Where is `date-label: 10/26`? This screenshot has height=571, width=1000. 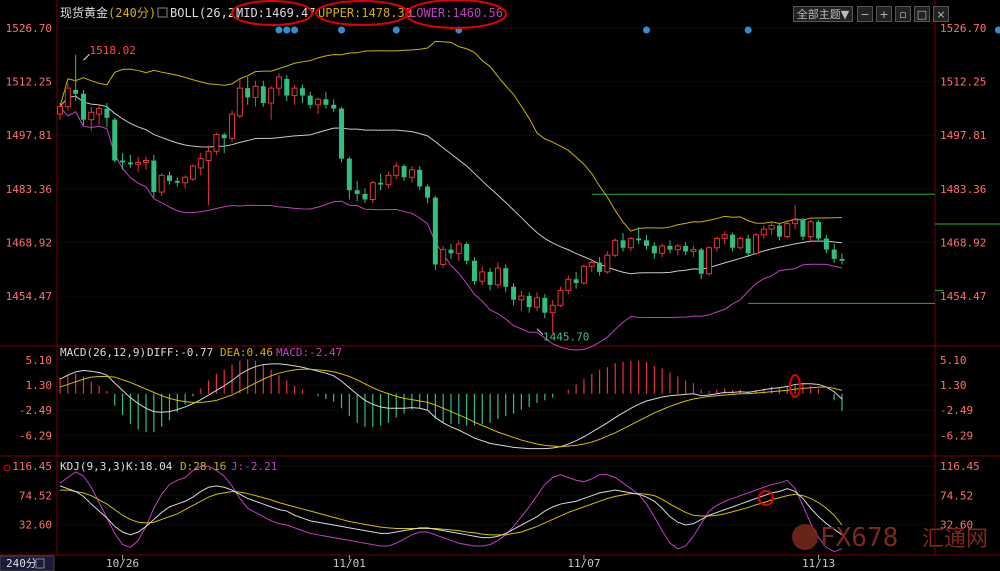 date-label: 10/26 is located at coordinates (122, 563).